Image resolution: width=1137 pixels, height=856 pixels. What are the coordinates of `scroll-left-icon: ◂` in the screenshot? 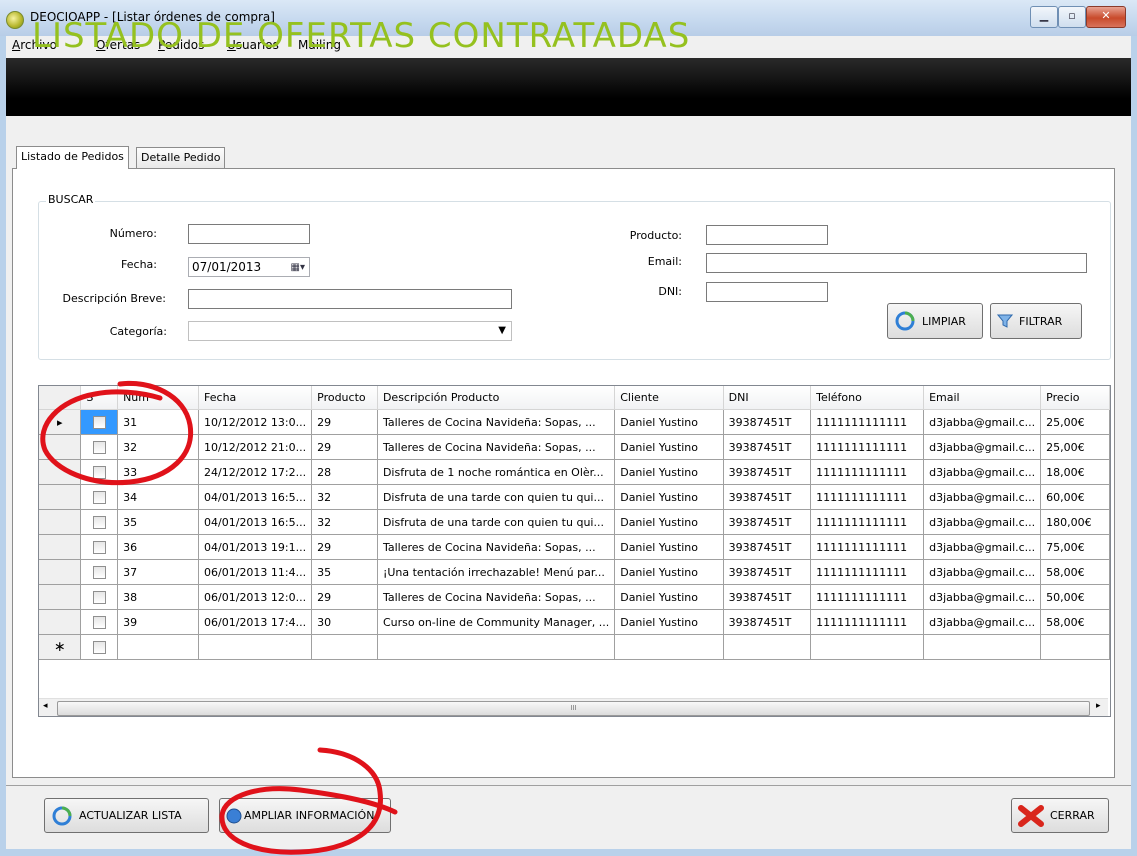 It's located at (45, 706).